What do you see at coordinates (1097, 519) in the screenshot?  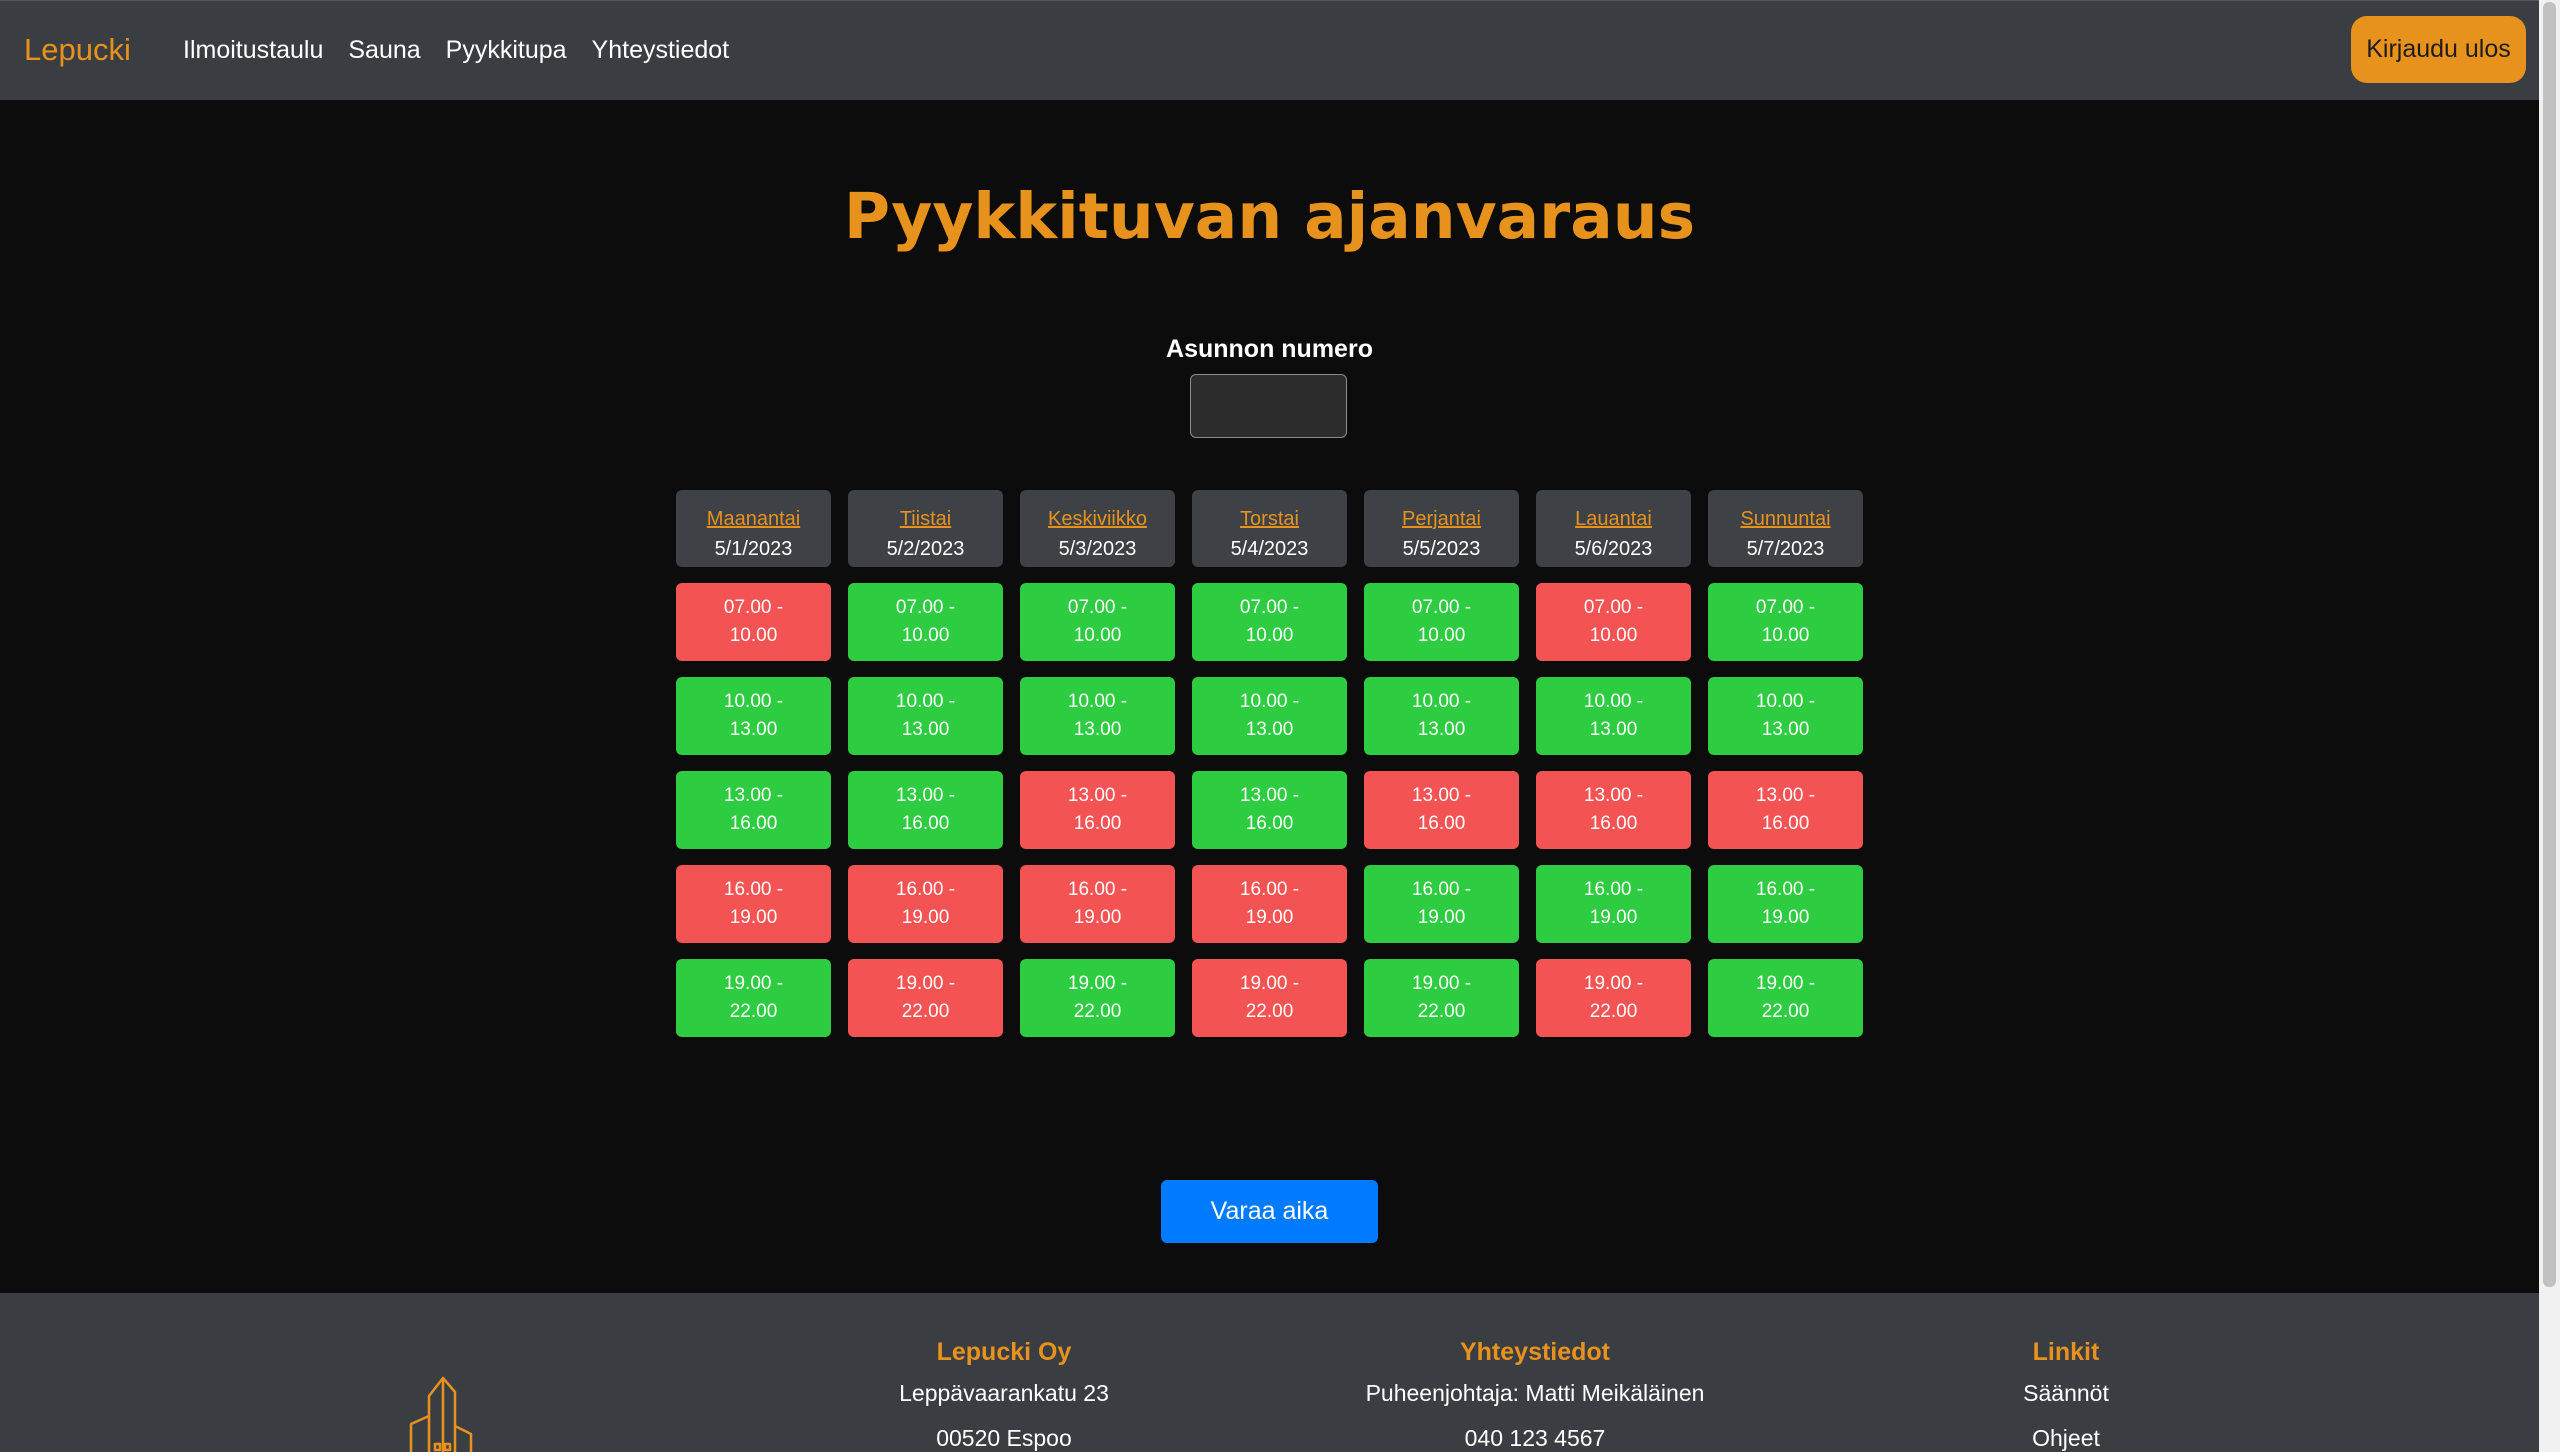 I see `day-name-link: Keskiviikko` at bounding box center [1097, 519].